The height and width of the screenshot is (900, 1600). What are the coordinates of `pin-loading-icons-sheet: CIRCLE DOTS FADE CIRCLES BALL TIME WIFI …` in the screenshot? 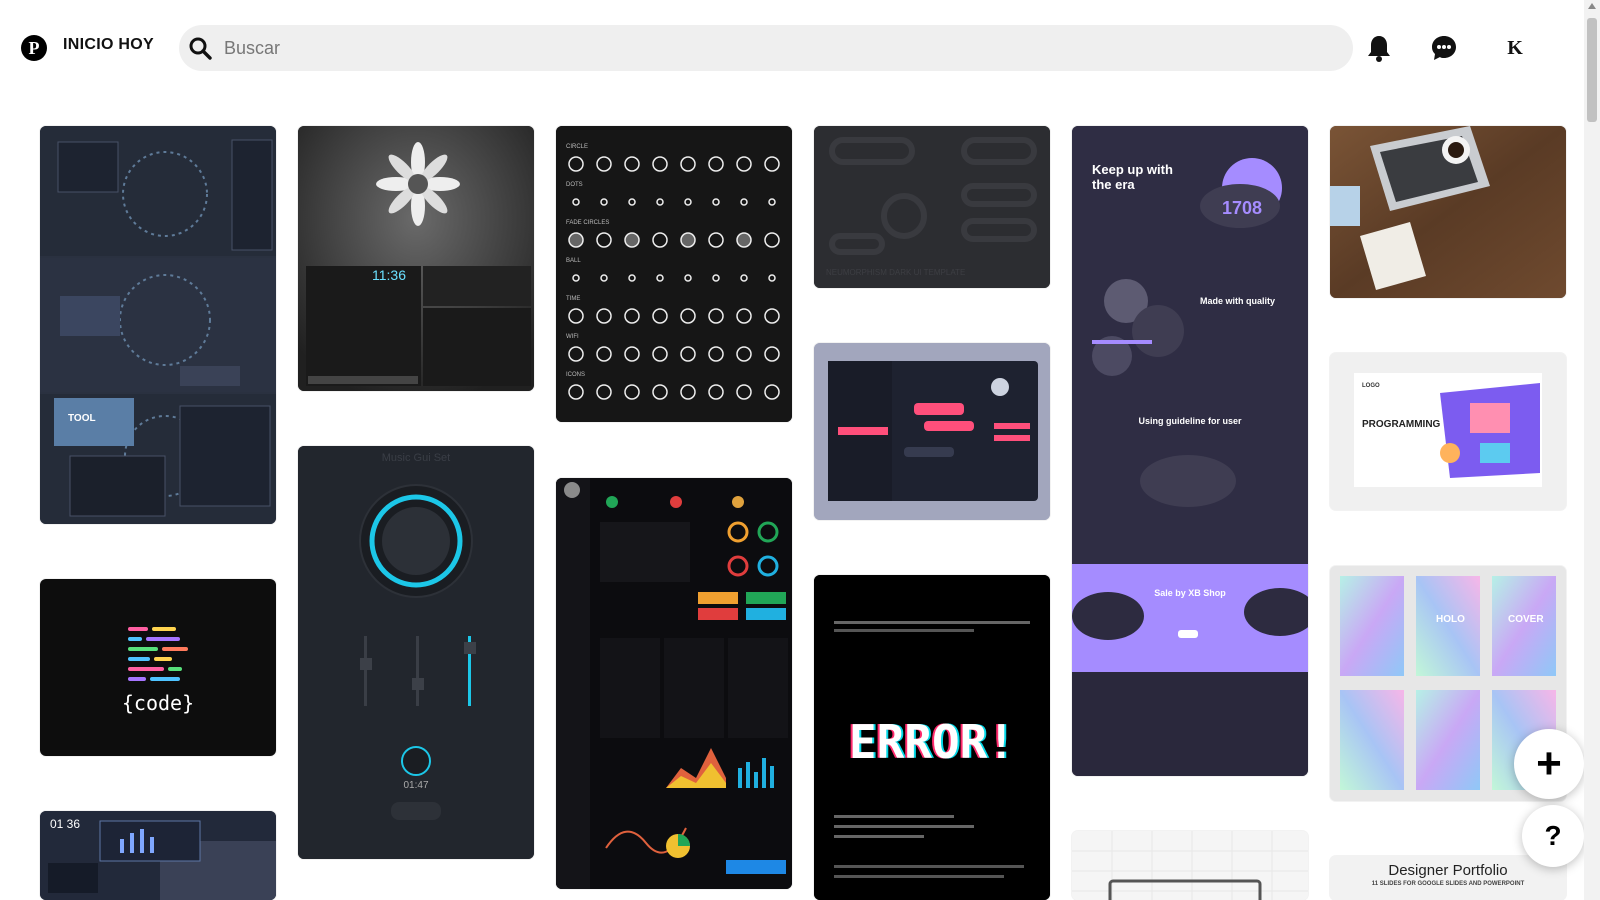 It's located at (674, 274).